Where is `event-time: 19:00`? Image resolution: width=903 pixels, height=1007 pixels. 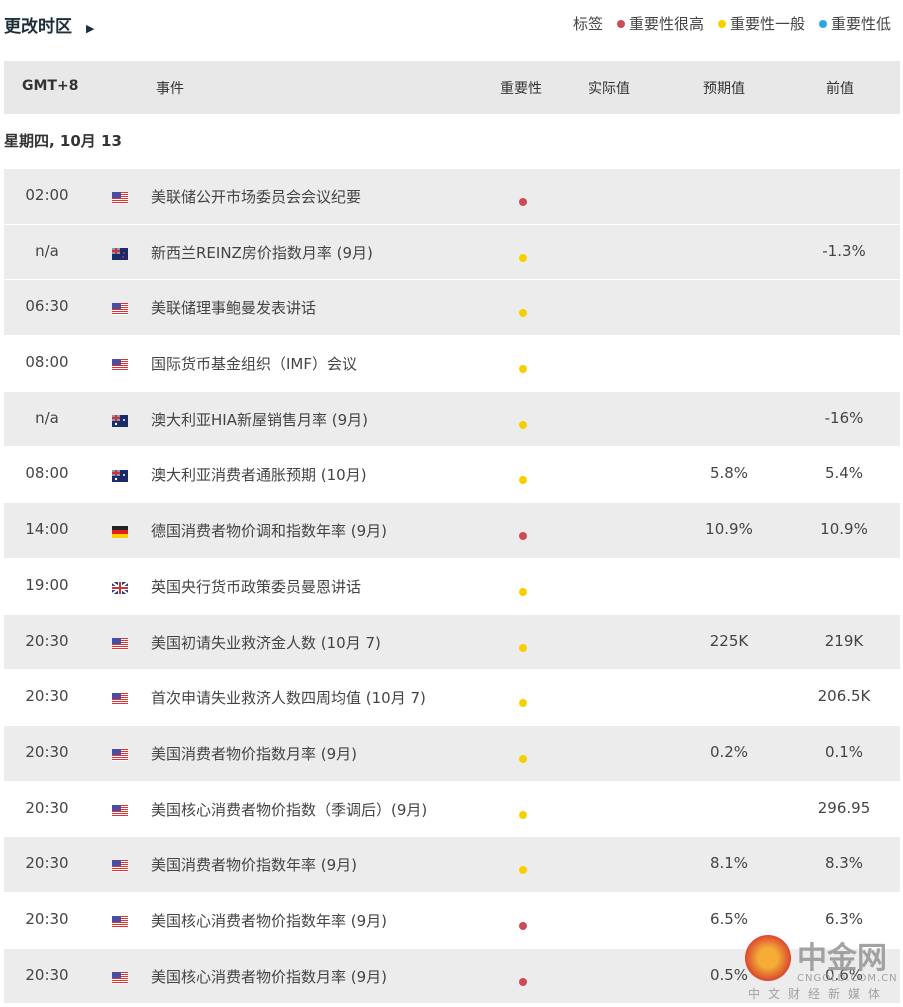
event-time: 19:00 is located at coordinates (47, 584).